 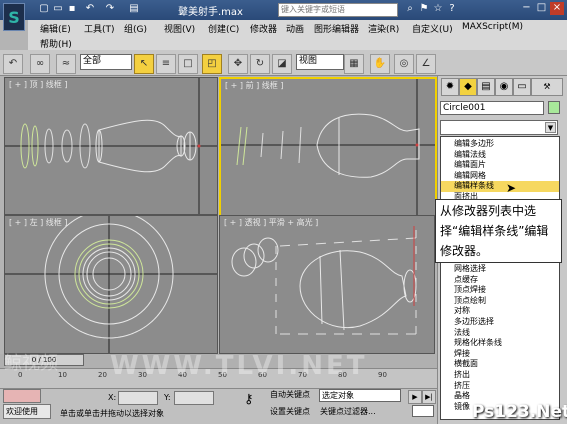 I want to click on search-input: 键入关键字或短语, so click(x=338, y=10).